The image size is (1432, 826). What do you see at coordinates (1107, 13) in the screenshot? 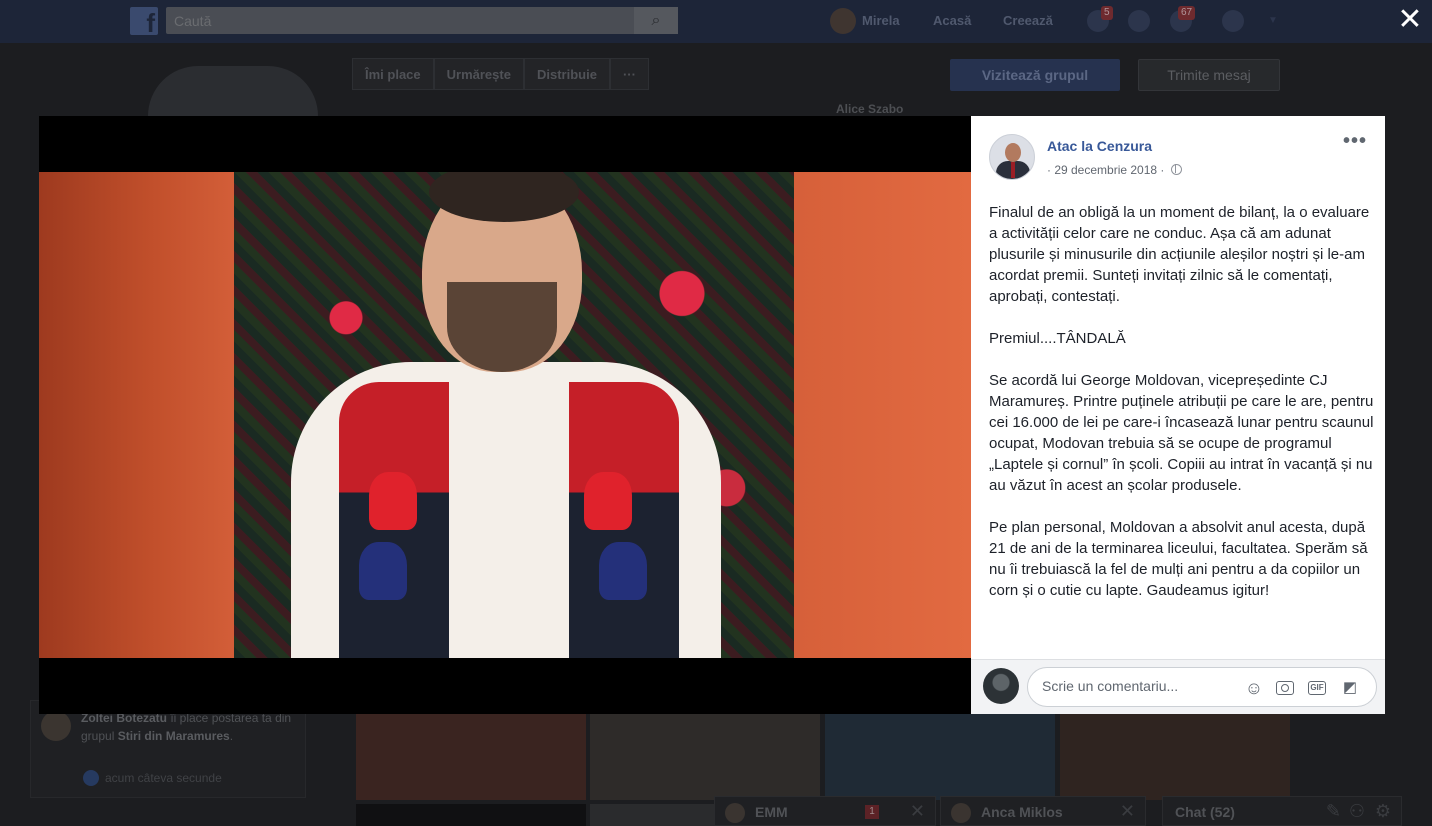
I see `friend-requests-badge: 5` at bounding box center [1107, 13].